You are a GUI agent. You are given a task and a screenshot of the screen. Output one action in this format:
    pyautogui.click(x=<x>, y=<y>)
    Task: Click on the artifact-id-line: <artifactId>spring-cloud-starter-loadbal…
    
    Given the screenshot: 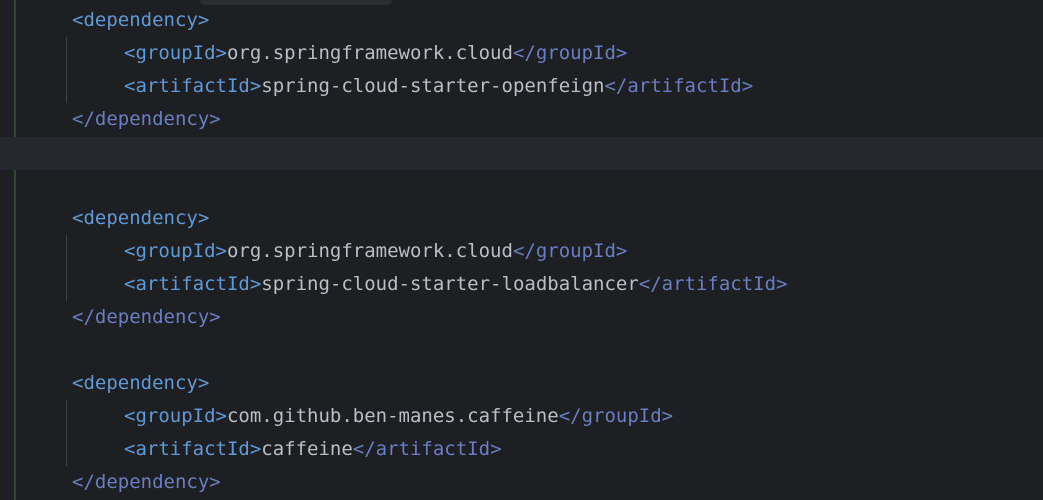 What is the action you would take?
    pyautogui.click(x=456, y=284)
    